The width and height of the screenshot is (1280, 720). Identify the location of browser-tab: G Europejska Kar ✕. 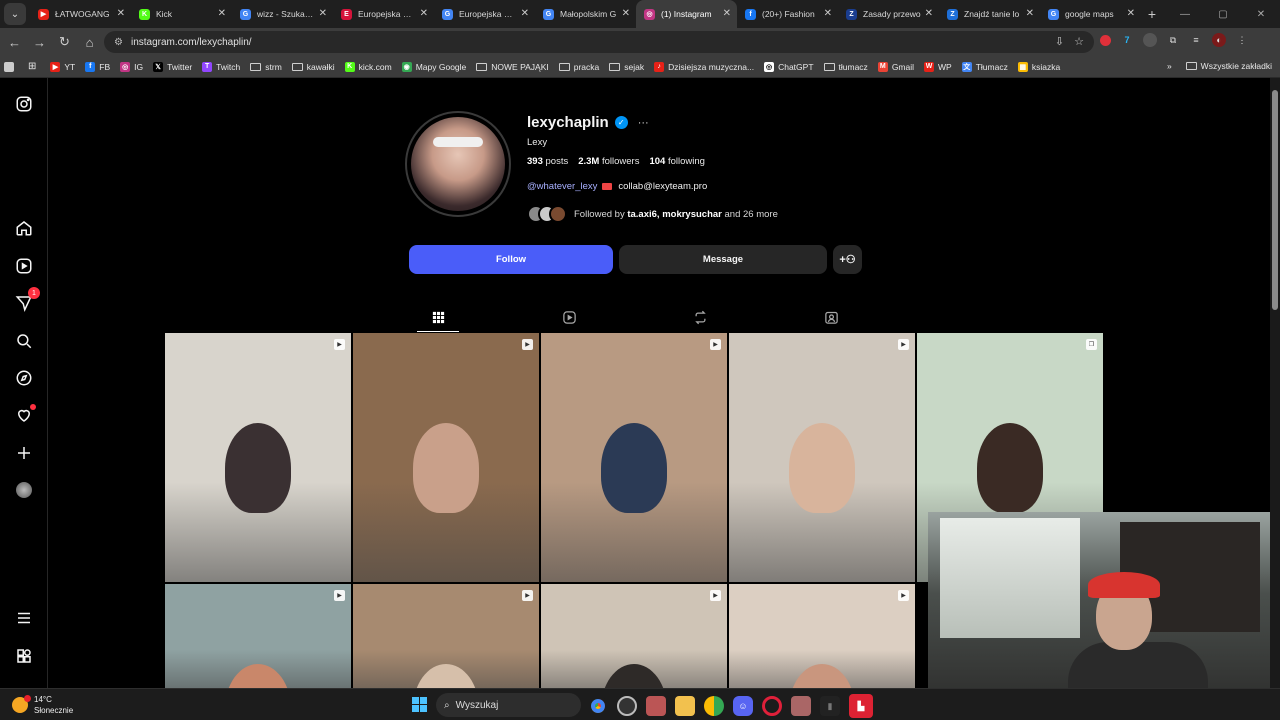
(484, 14).